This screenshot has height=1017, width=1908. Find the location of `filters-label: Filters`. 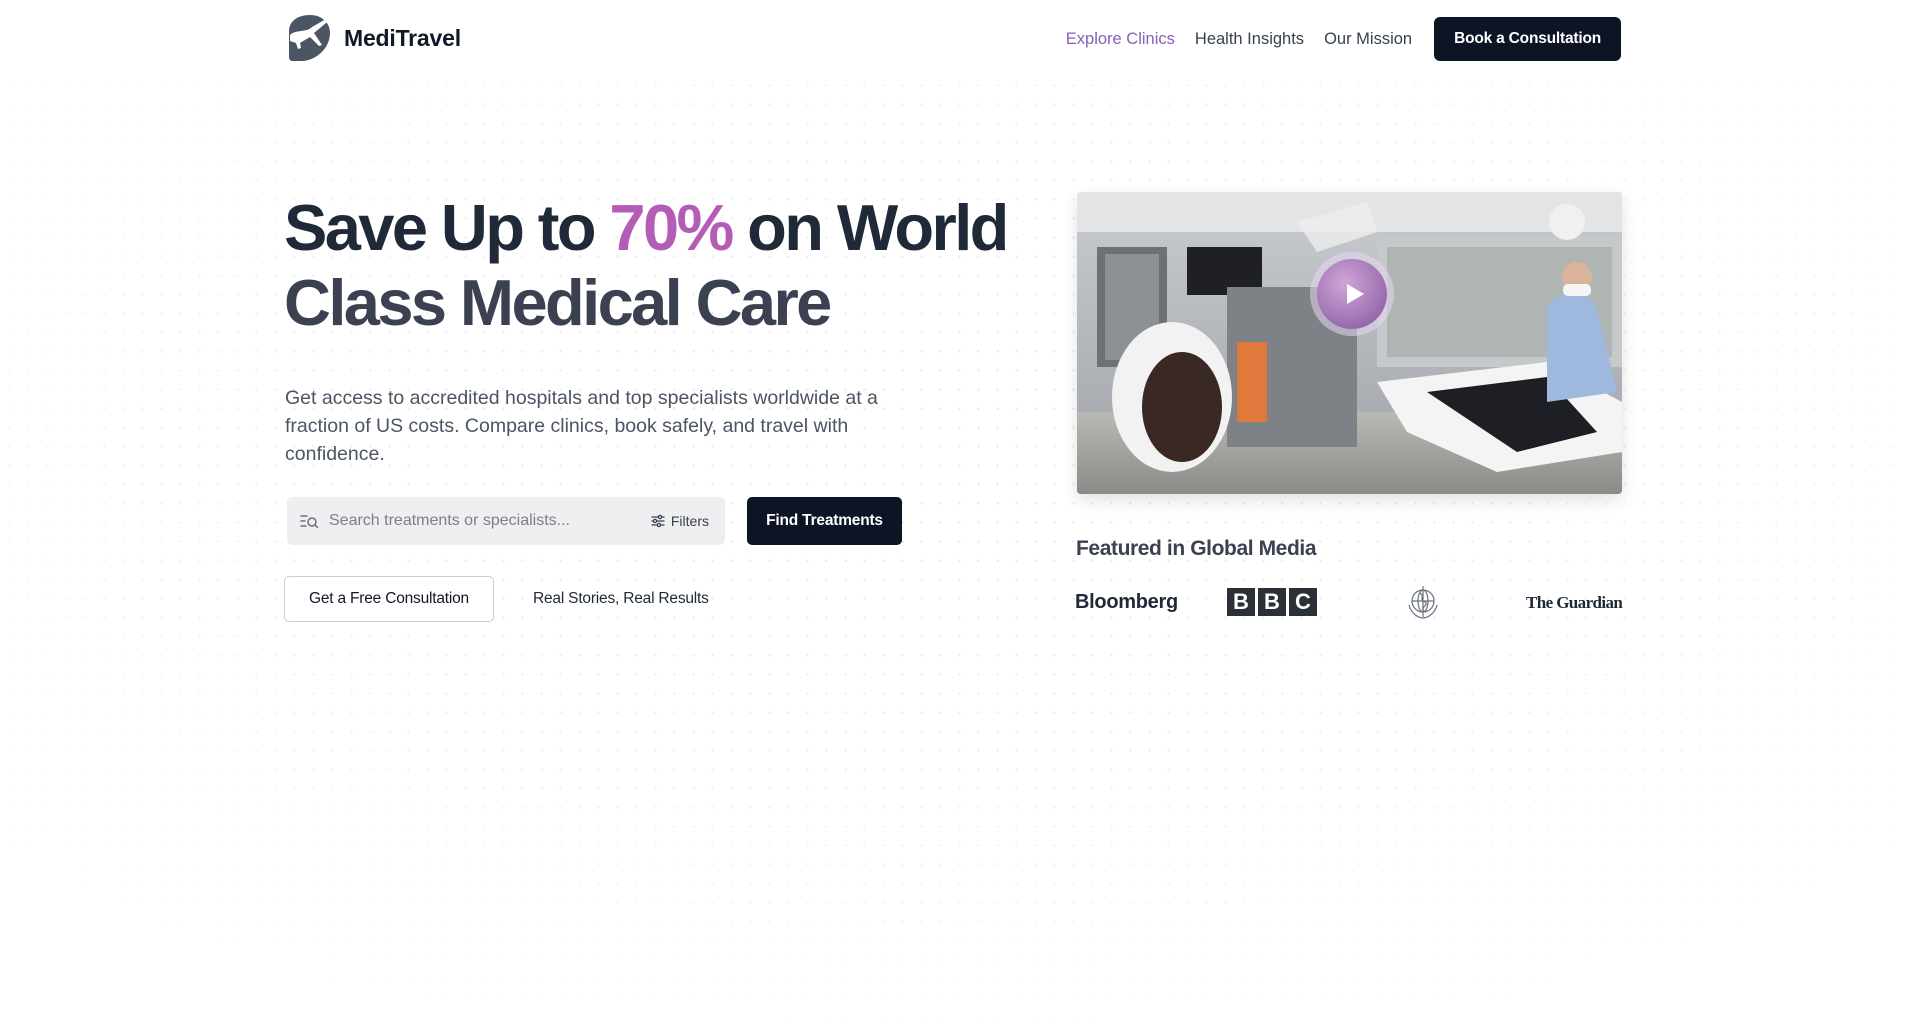

filters-label: Filters is located at coordinates (689, 521).